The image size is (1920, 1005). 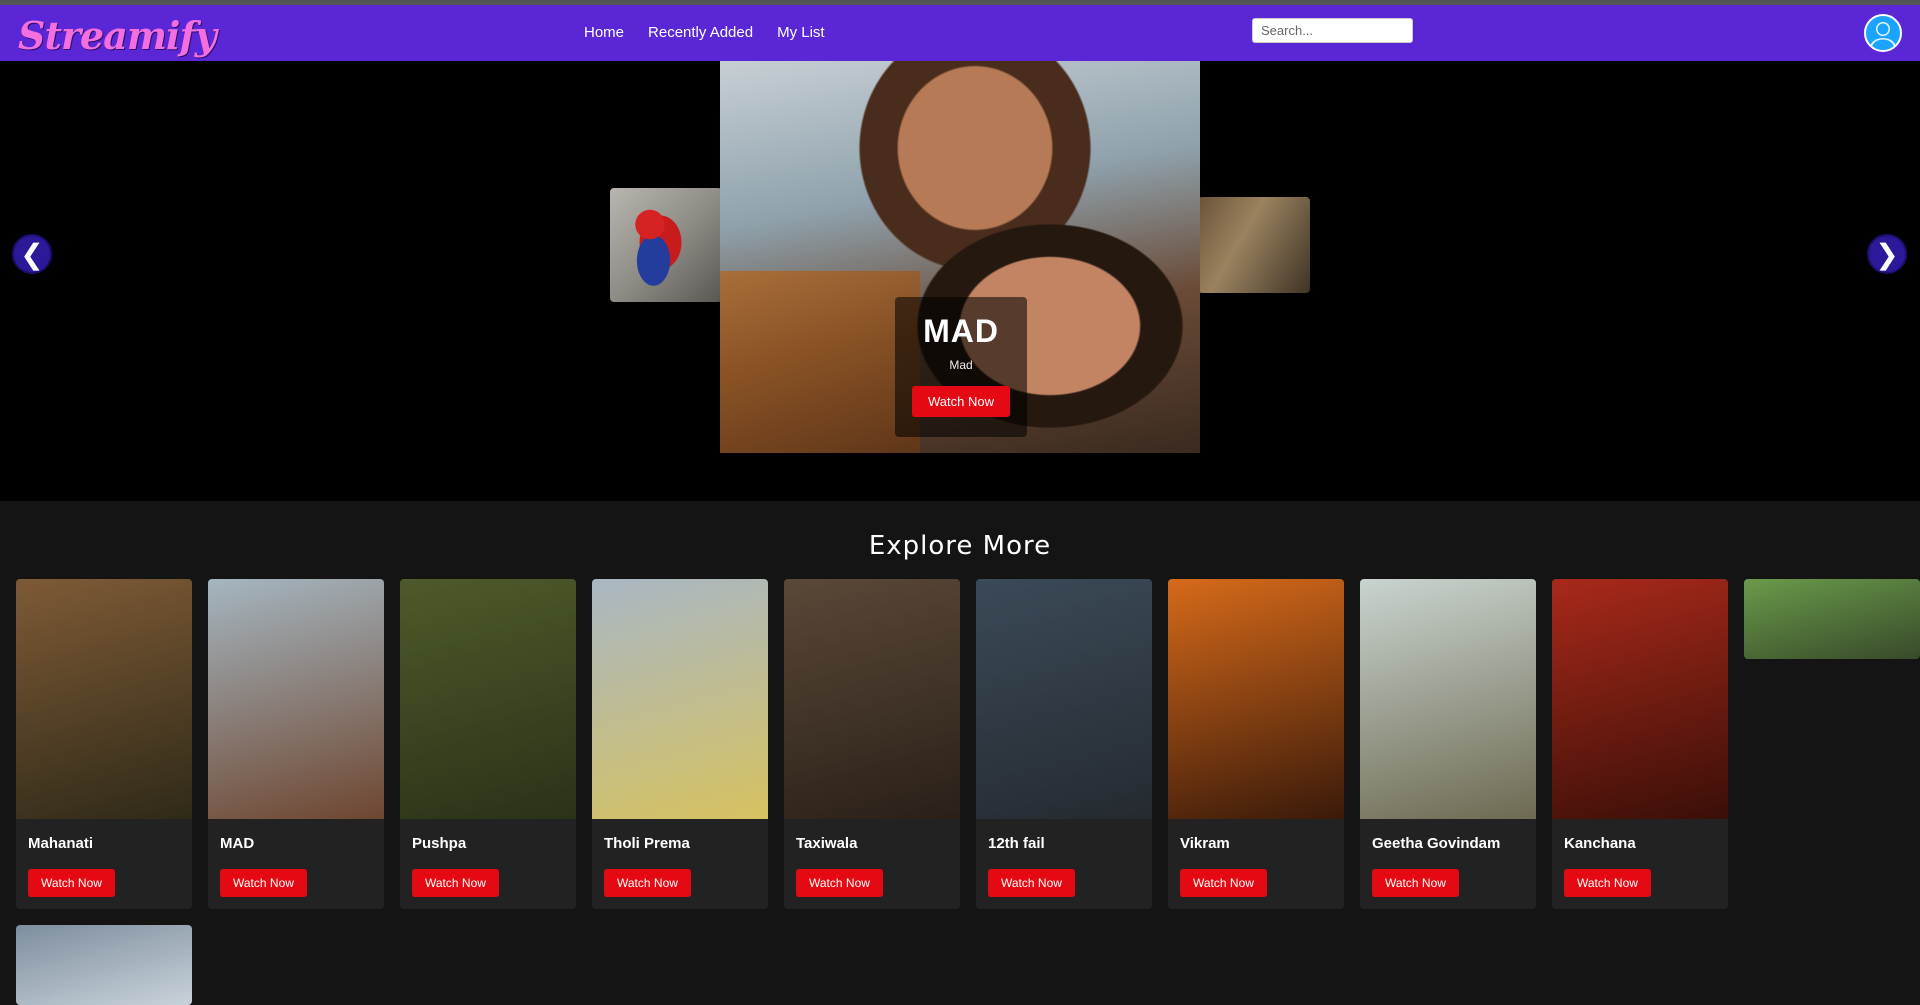 I want to click on nav-recently-added: Recently Added, so click(x=700, y=32).